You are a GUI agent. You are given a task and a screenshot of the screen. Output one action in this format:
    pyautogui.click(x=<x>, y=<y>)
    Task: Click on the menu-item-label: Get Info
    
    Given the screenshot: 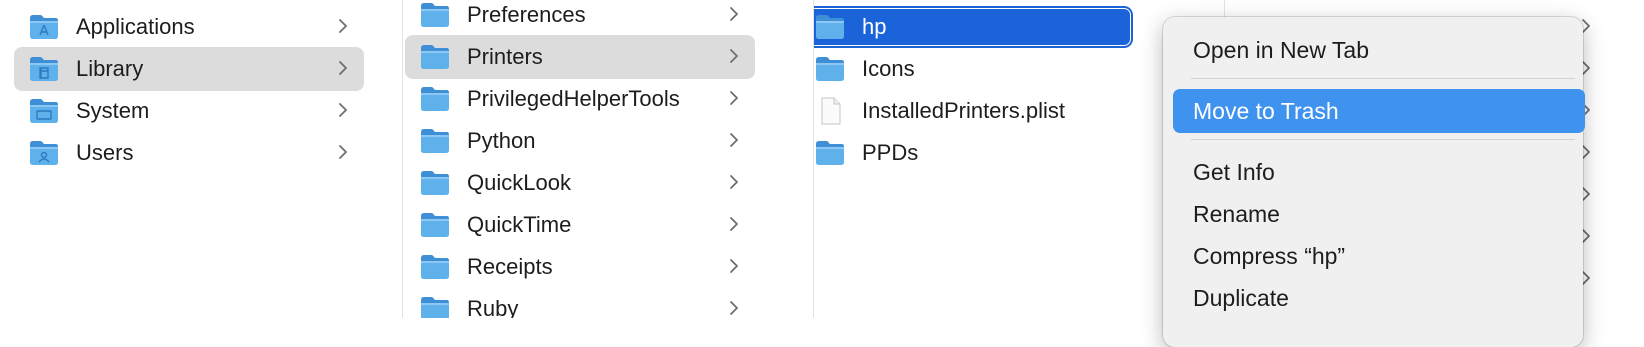 What is the action you would take?
    pyautogui.click(x=1234, y=171)
    